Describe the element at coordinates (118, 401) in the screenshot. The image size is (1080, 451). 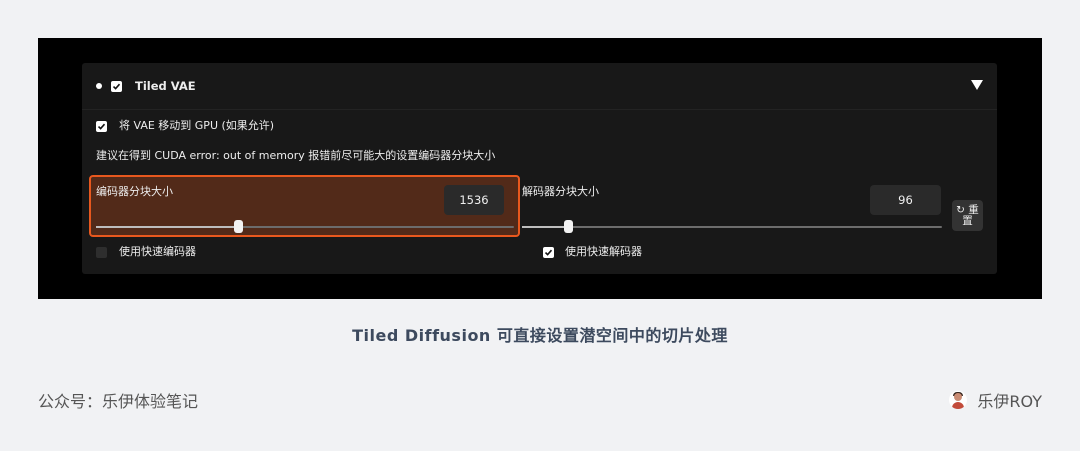
I see `account-credit: 公众号：乐伊体验笔记` at that location.